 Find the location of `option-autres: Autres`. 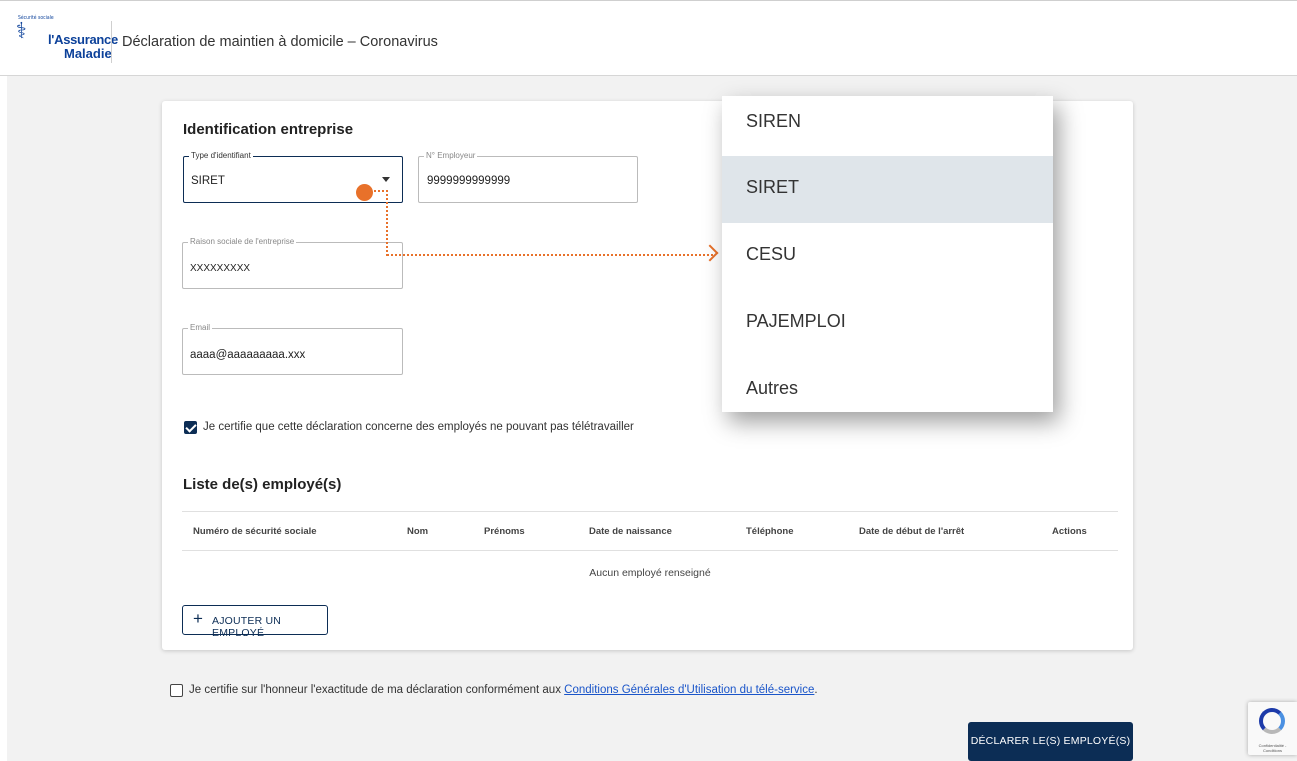

option-autres: Autres is located at coordinates (887, 384).